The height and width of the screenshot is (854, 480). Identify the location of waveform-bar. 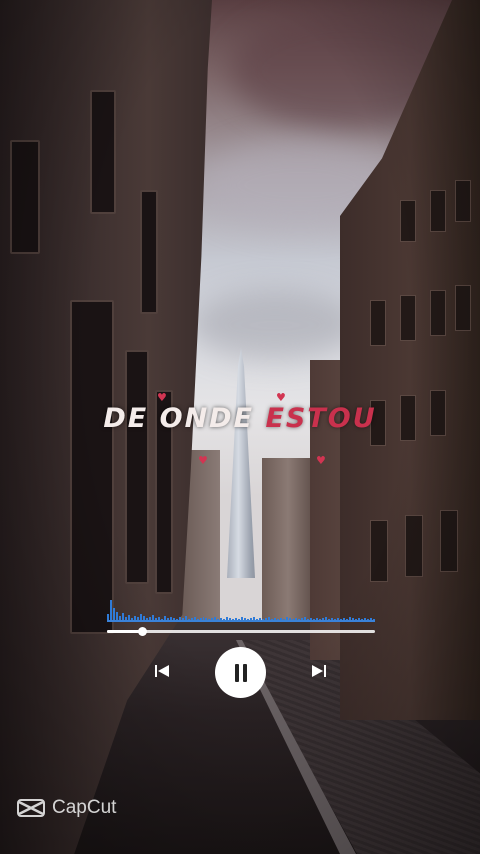
(110, 611).